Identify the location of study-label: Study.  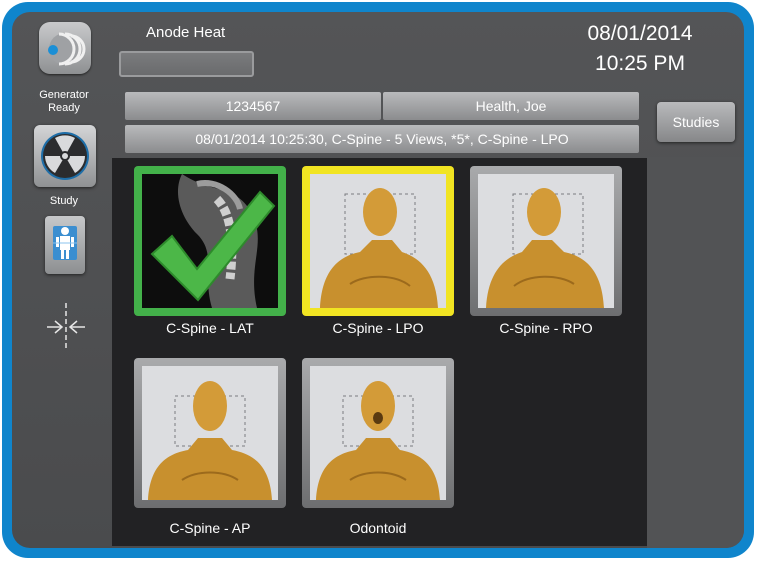
(64, 201).